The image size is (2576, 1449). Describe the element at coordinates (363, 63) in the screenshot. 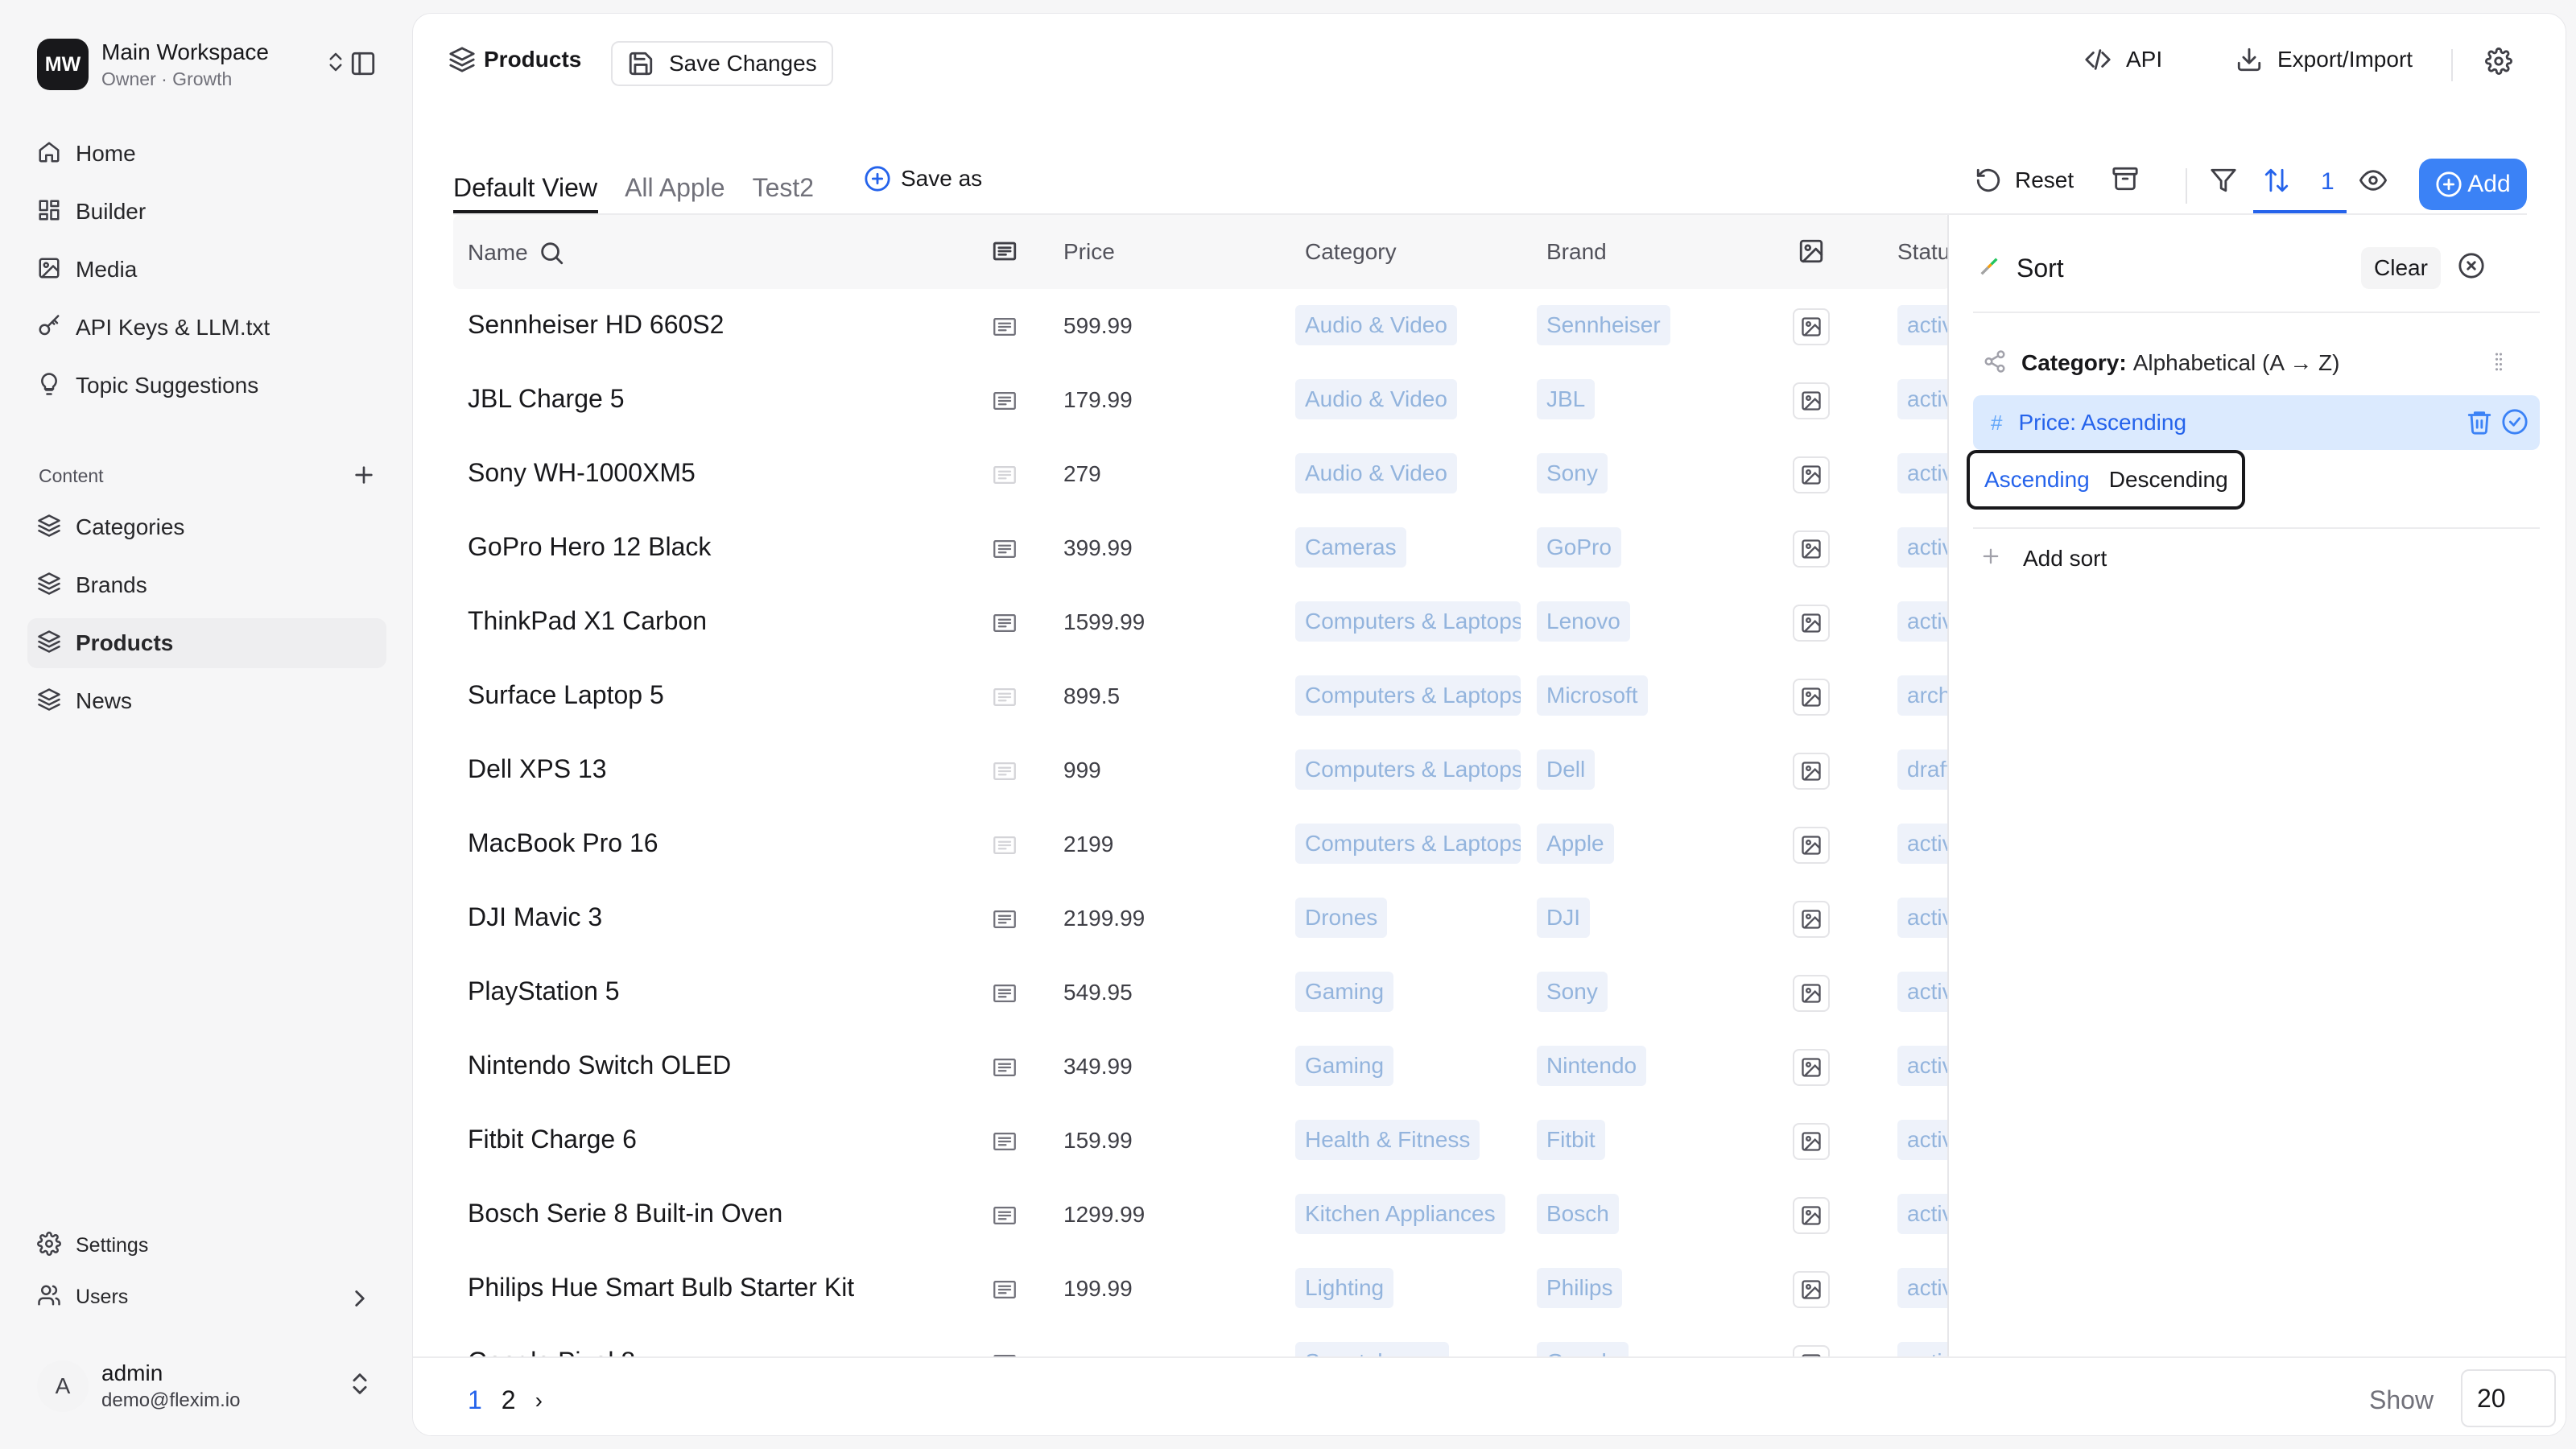

I see `sidebar-toggle-icon` at that location.